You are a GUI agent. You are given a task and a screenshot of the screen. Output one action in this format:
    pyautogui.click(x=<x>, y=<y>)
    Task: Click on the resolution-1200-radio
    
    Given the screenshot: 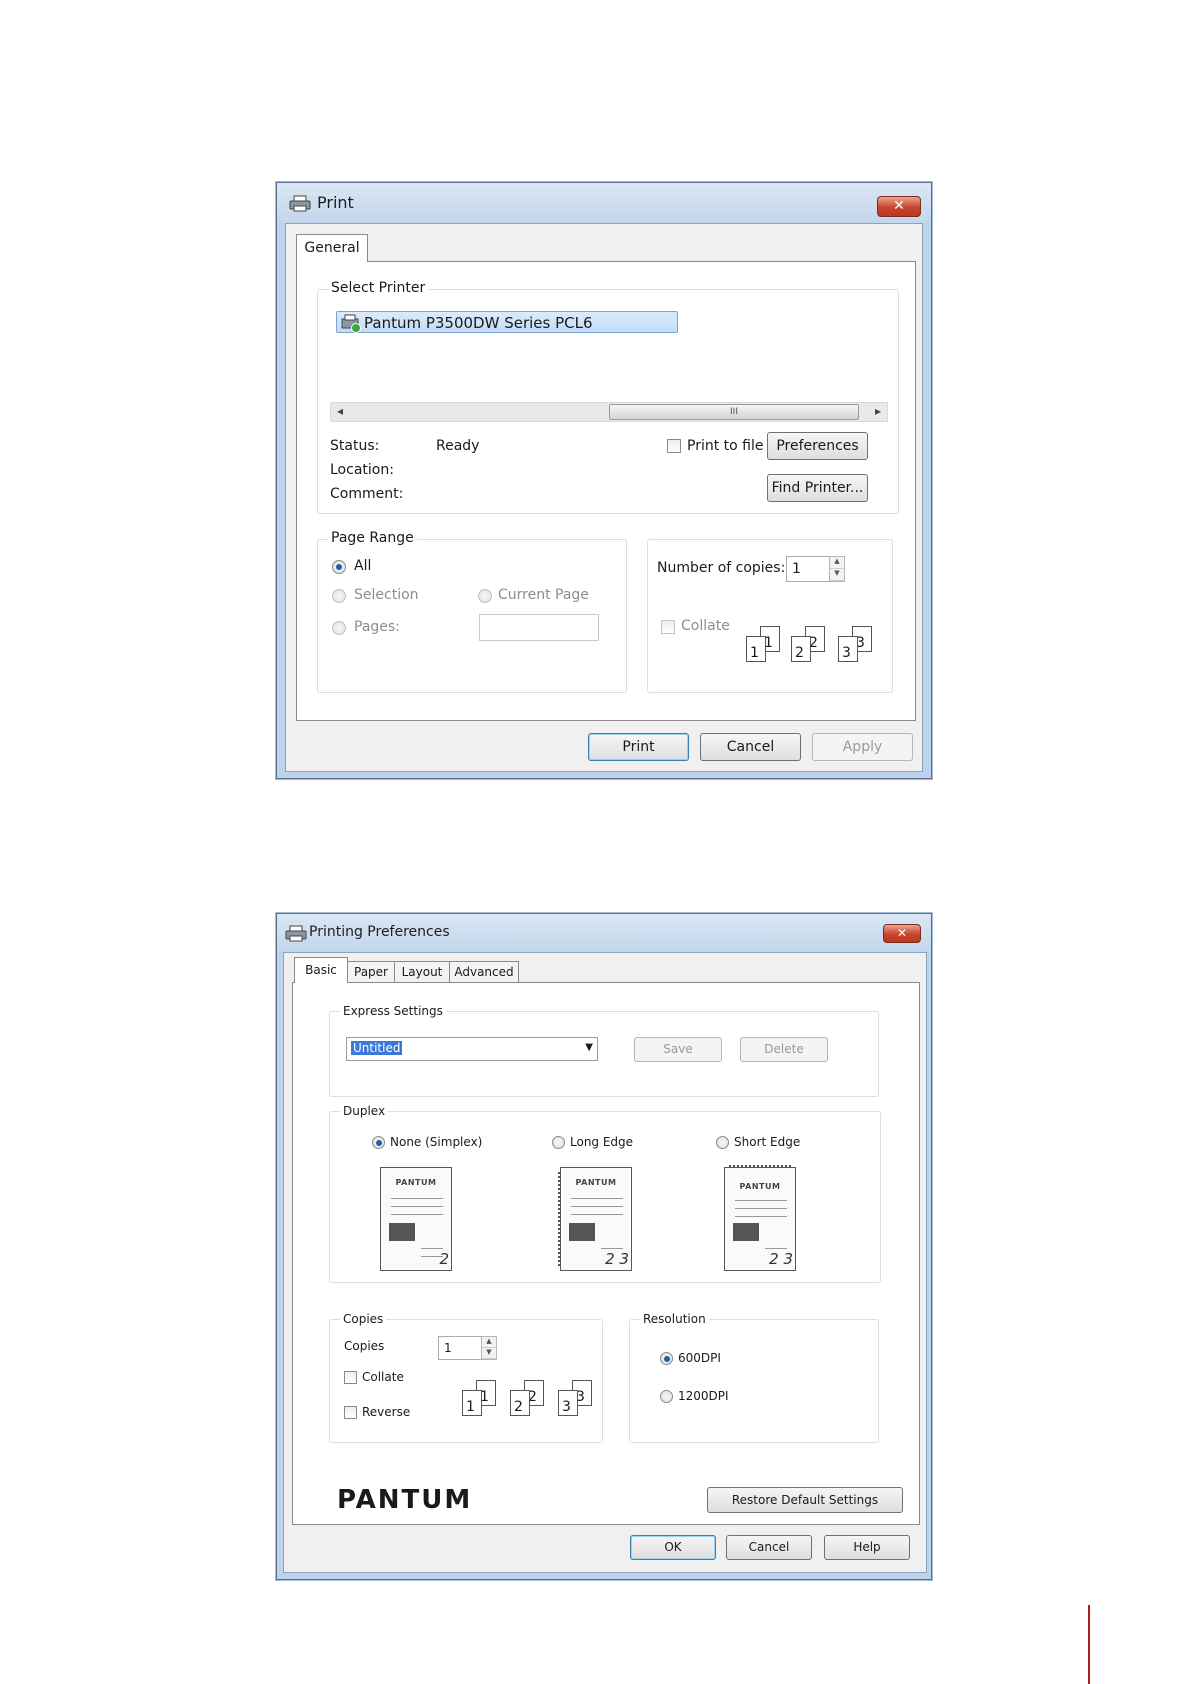 What is the action you would take?
    pyautogui.click(x=666, y=1396)
    